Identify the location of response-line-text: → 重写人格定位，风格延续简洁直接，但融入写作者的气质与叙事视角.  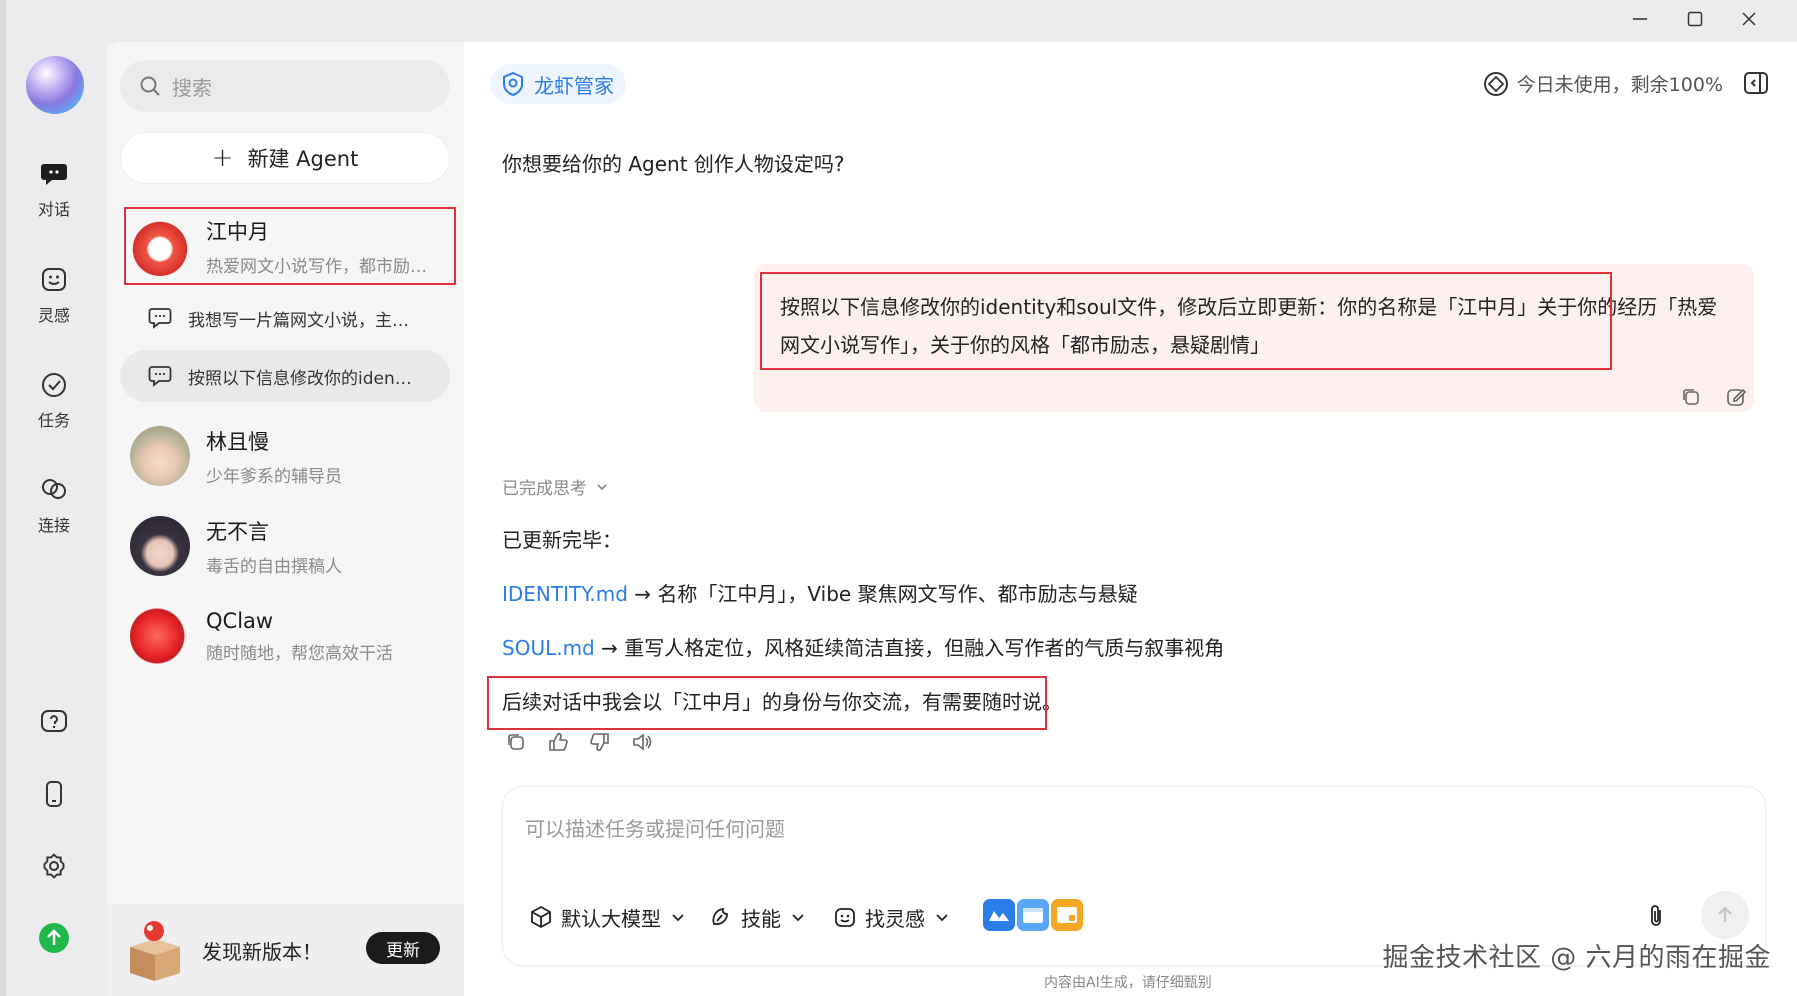
(909, 648).